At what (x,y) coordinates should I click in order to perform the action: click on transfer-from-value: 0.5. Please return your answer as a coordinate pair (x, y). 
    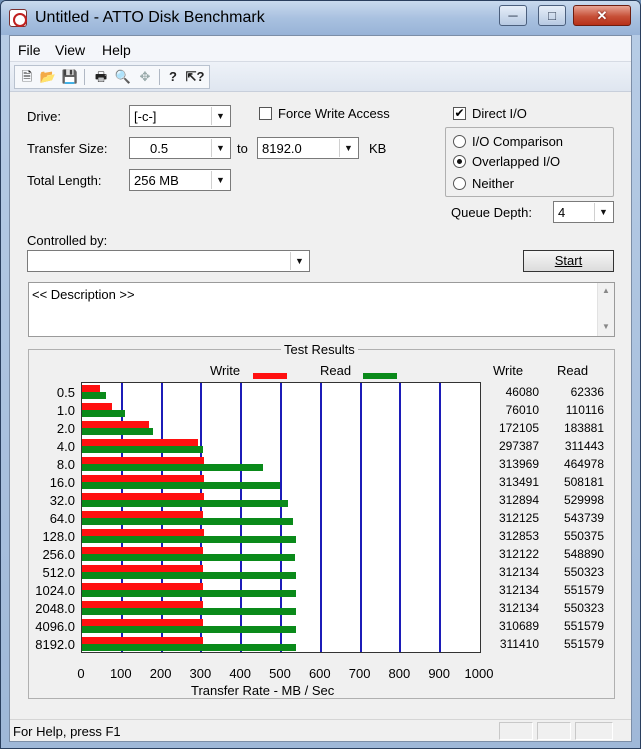
    Looking at the image, I should click on (159, 148).